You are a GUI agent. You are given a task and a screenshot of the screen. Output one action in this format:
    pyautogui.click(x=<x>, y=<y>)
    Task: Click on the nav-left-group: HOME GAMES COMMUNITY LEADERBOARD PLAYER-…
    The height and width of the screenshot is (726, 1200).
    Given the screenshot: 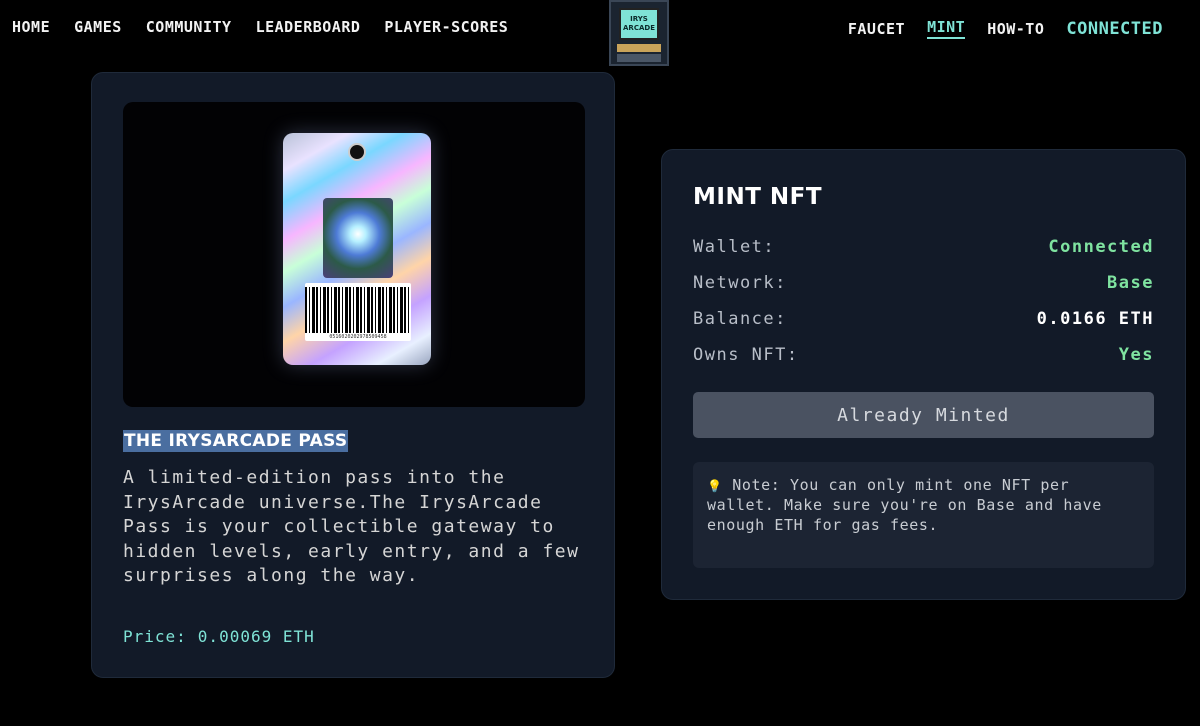 What is the action you would take?
    pyautogui.click(x=260, y=27)
    